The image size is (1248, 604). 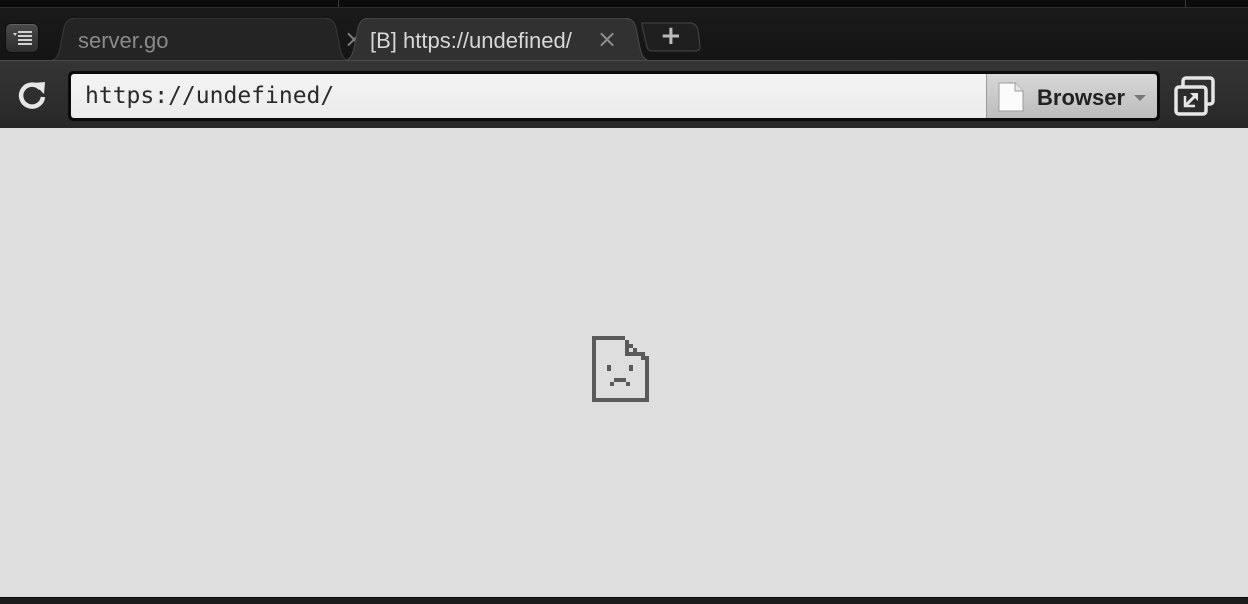 I want to click on address-input, so click(x=528, y=96).